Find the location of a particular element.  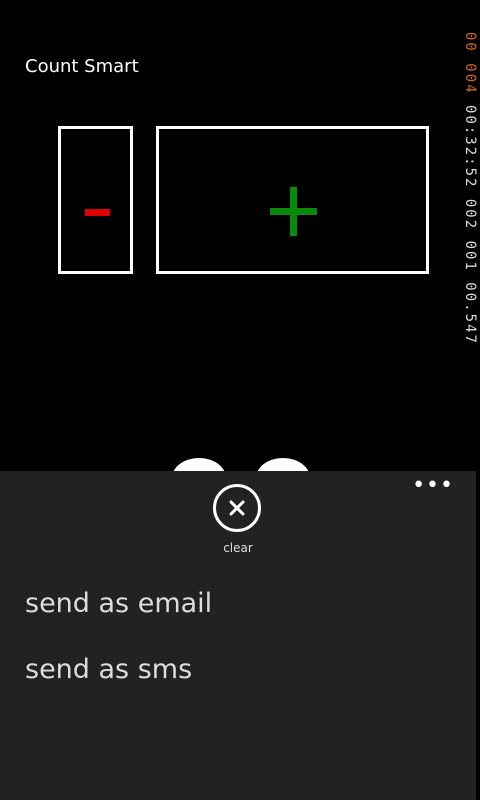

side-counter-orange-text: 00 004 is located at coordinates (470, 63).